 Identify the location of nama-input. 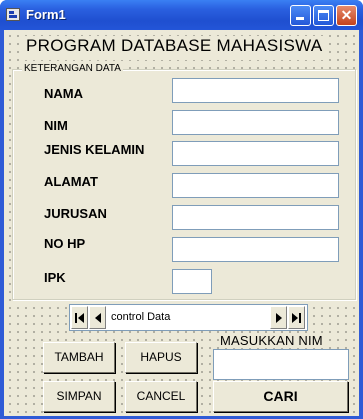
(255, 90).